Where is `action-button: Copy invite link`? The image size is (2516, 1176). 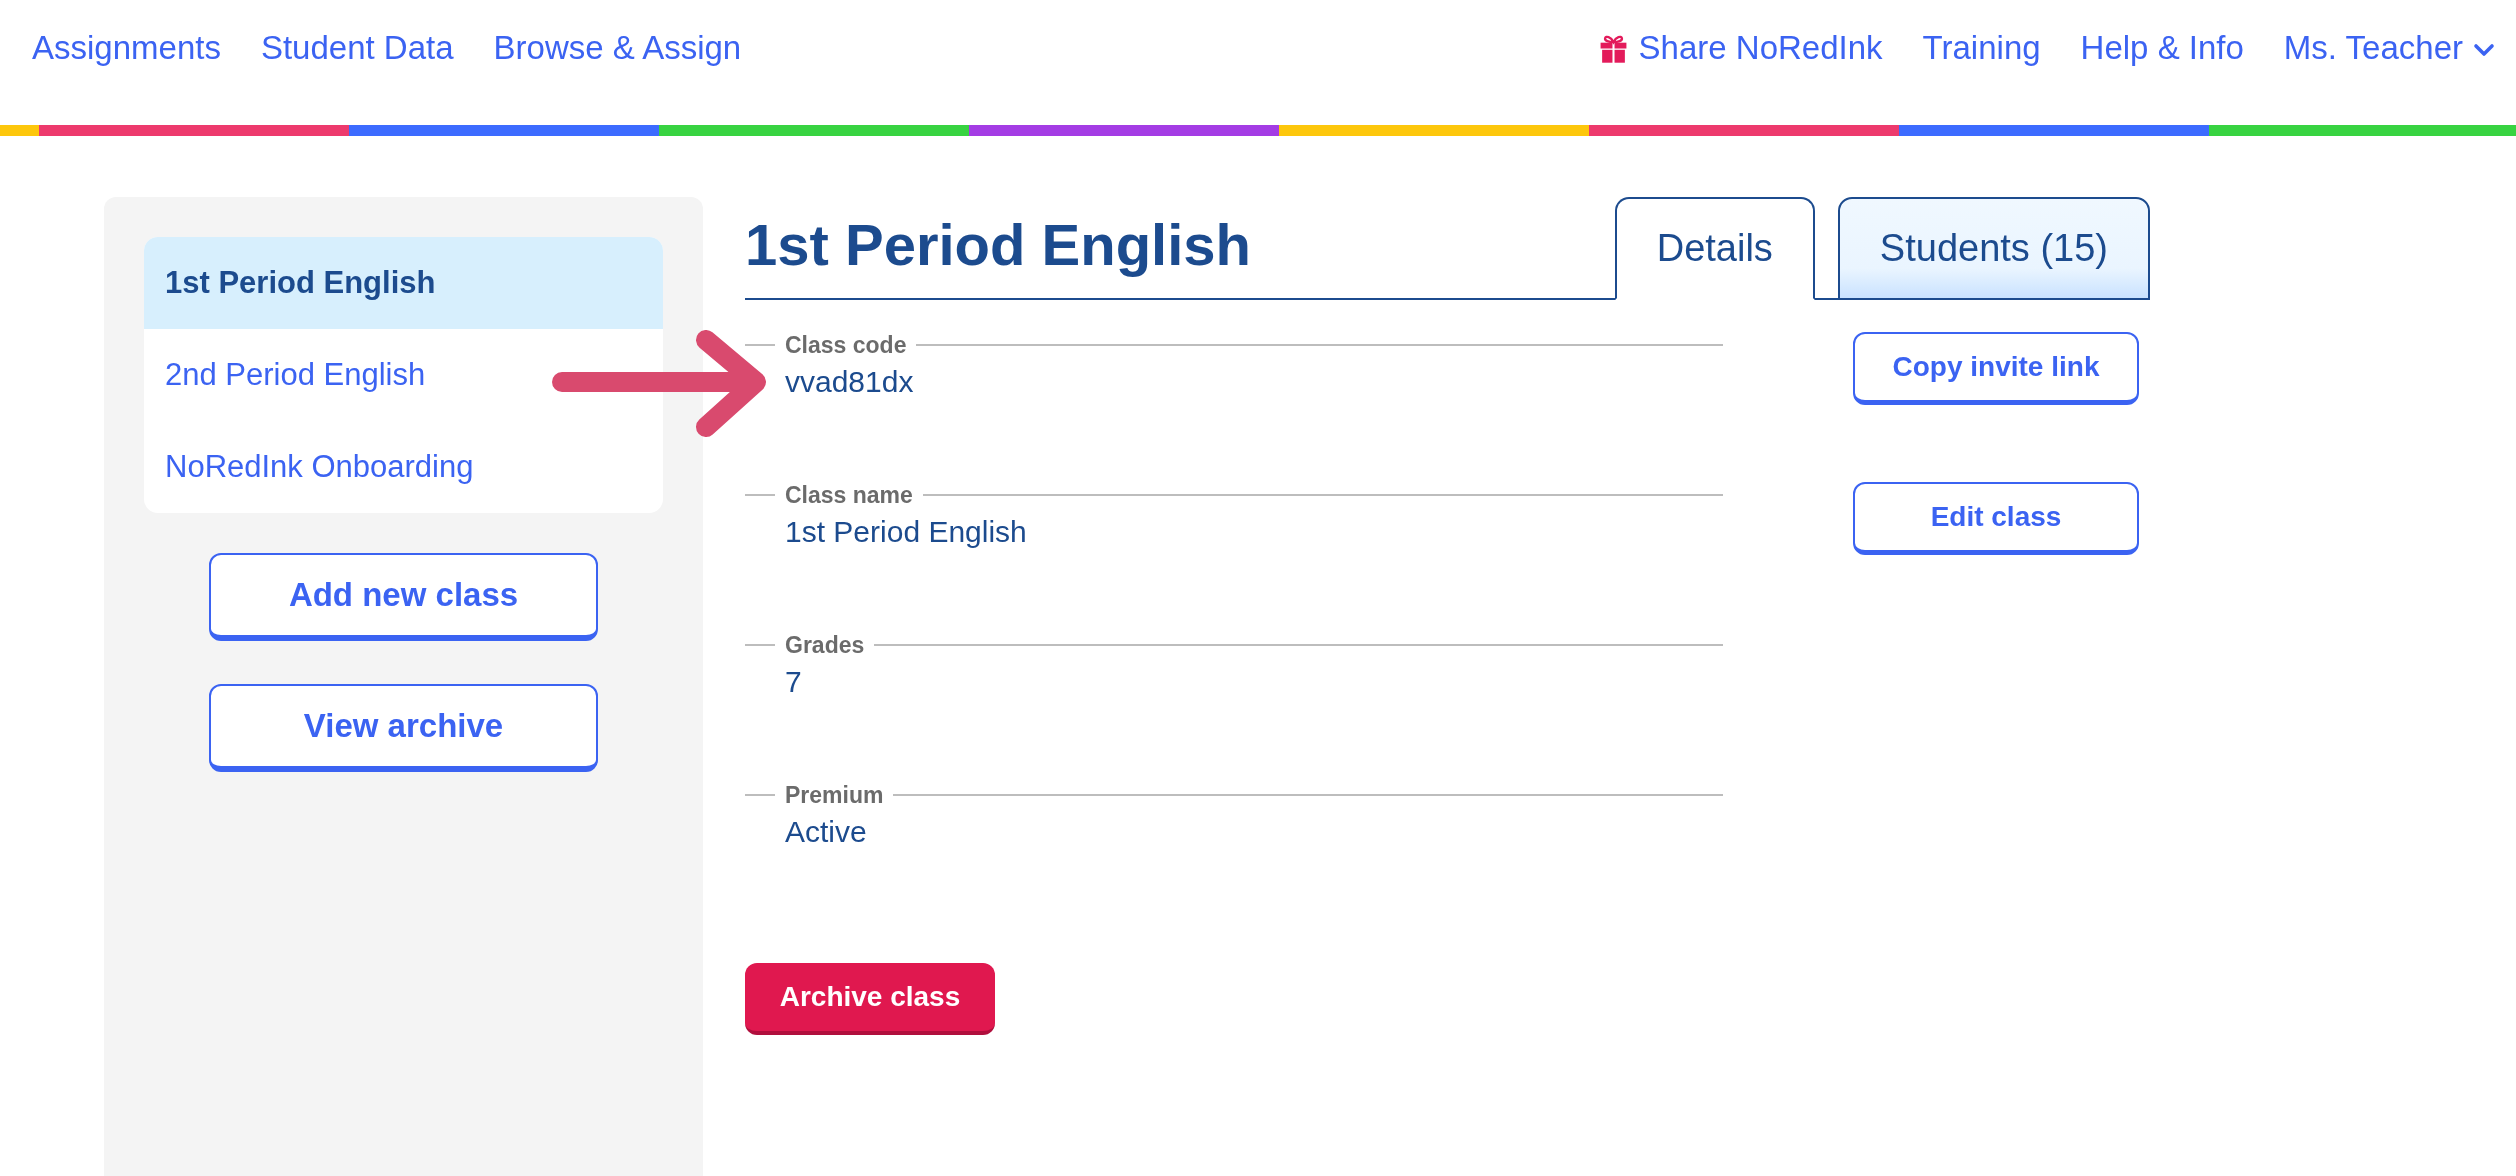 action-button: Copy invite link is located at coordinates (1996, 368).